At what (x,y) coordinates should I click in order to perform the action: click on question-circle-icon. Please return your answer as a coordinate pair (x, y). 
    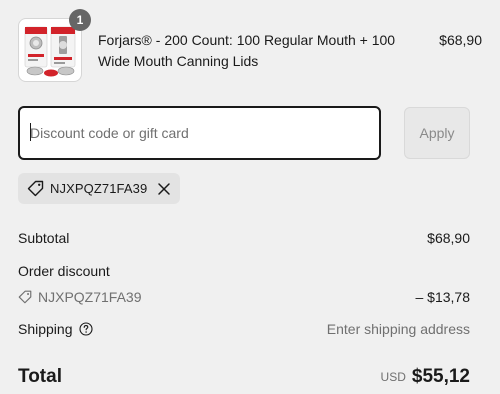
    Looking at the image, I should click on (85, 328).